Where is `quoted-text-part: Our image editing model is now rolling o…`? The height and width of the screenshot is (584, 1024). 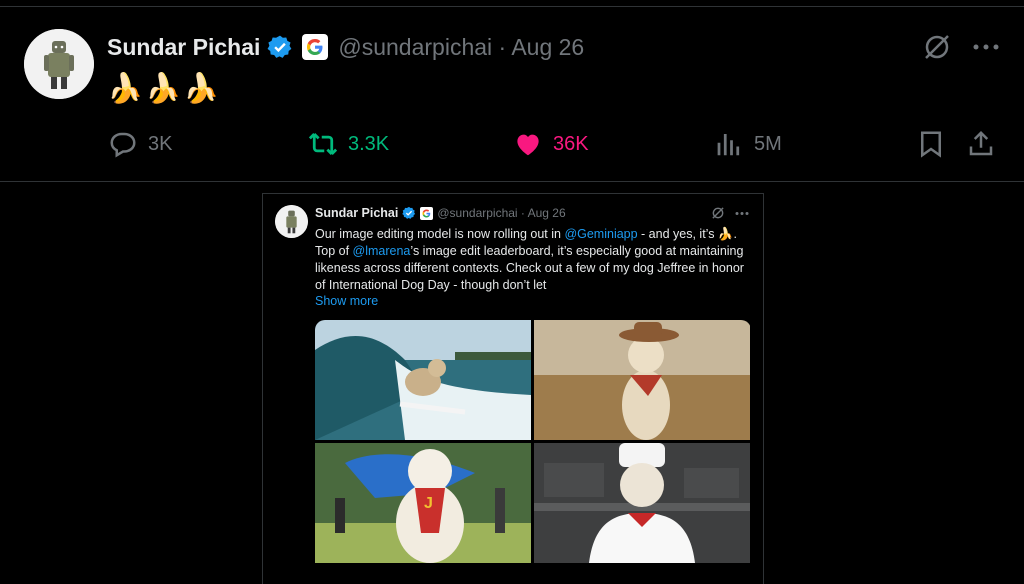 quoted-text-part: Our image editing model is now rolling o… is located at coordinates (440, 234).